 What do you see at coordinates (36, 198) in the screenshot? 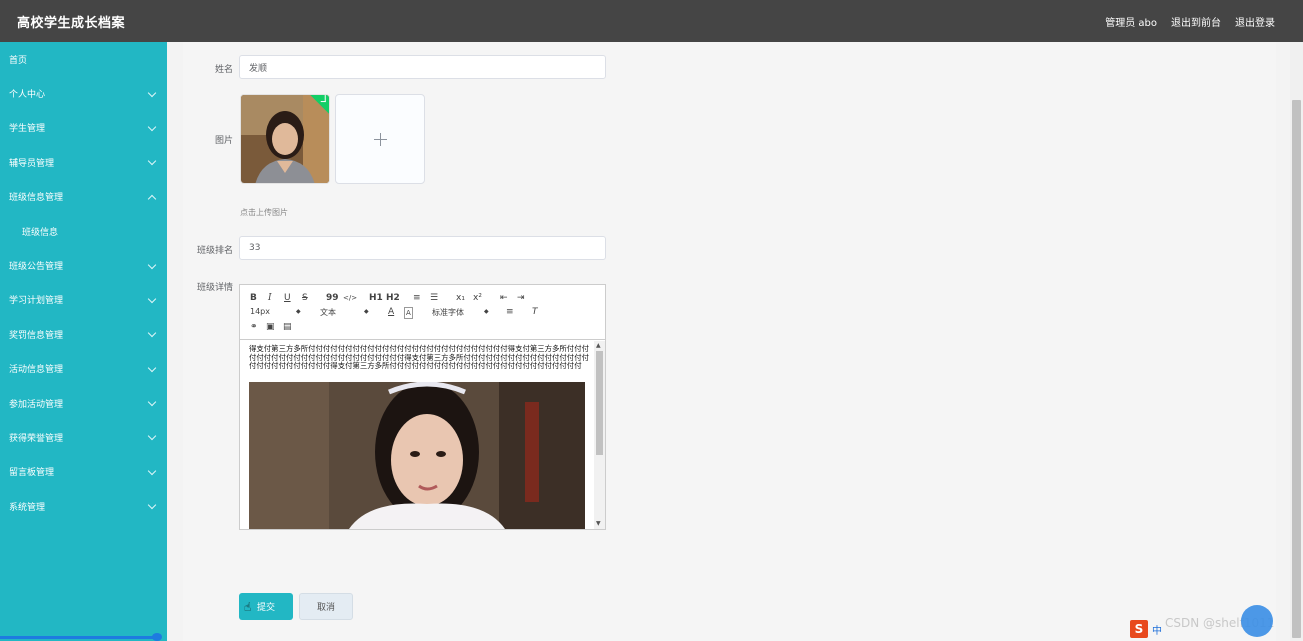
I see `sidebar-item-label: 班级信息管理` at bounding box center [36, 198].